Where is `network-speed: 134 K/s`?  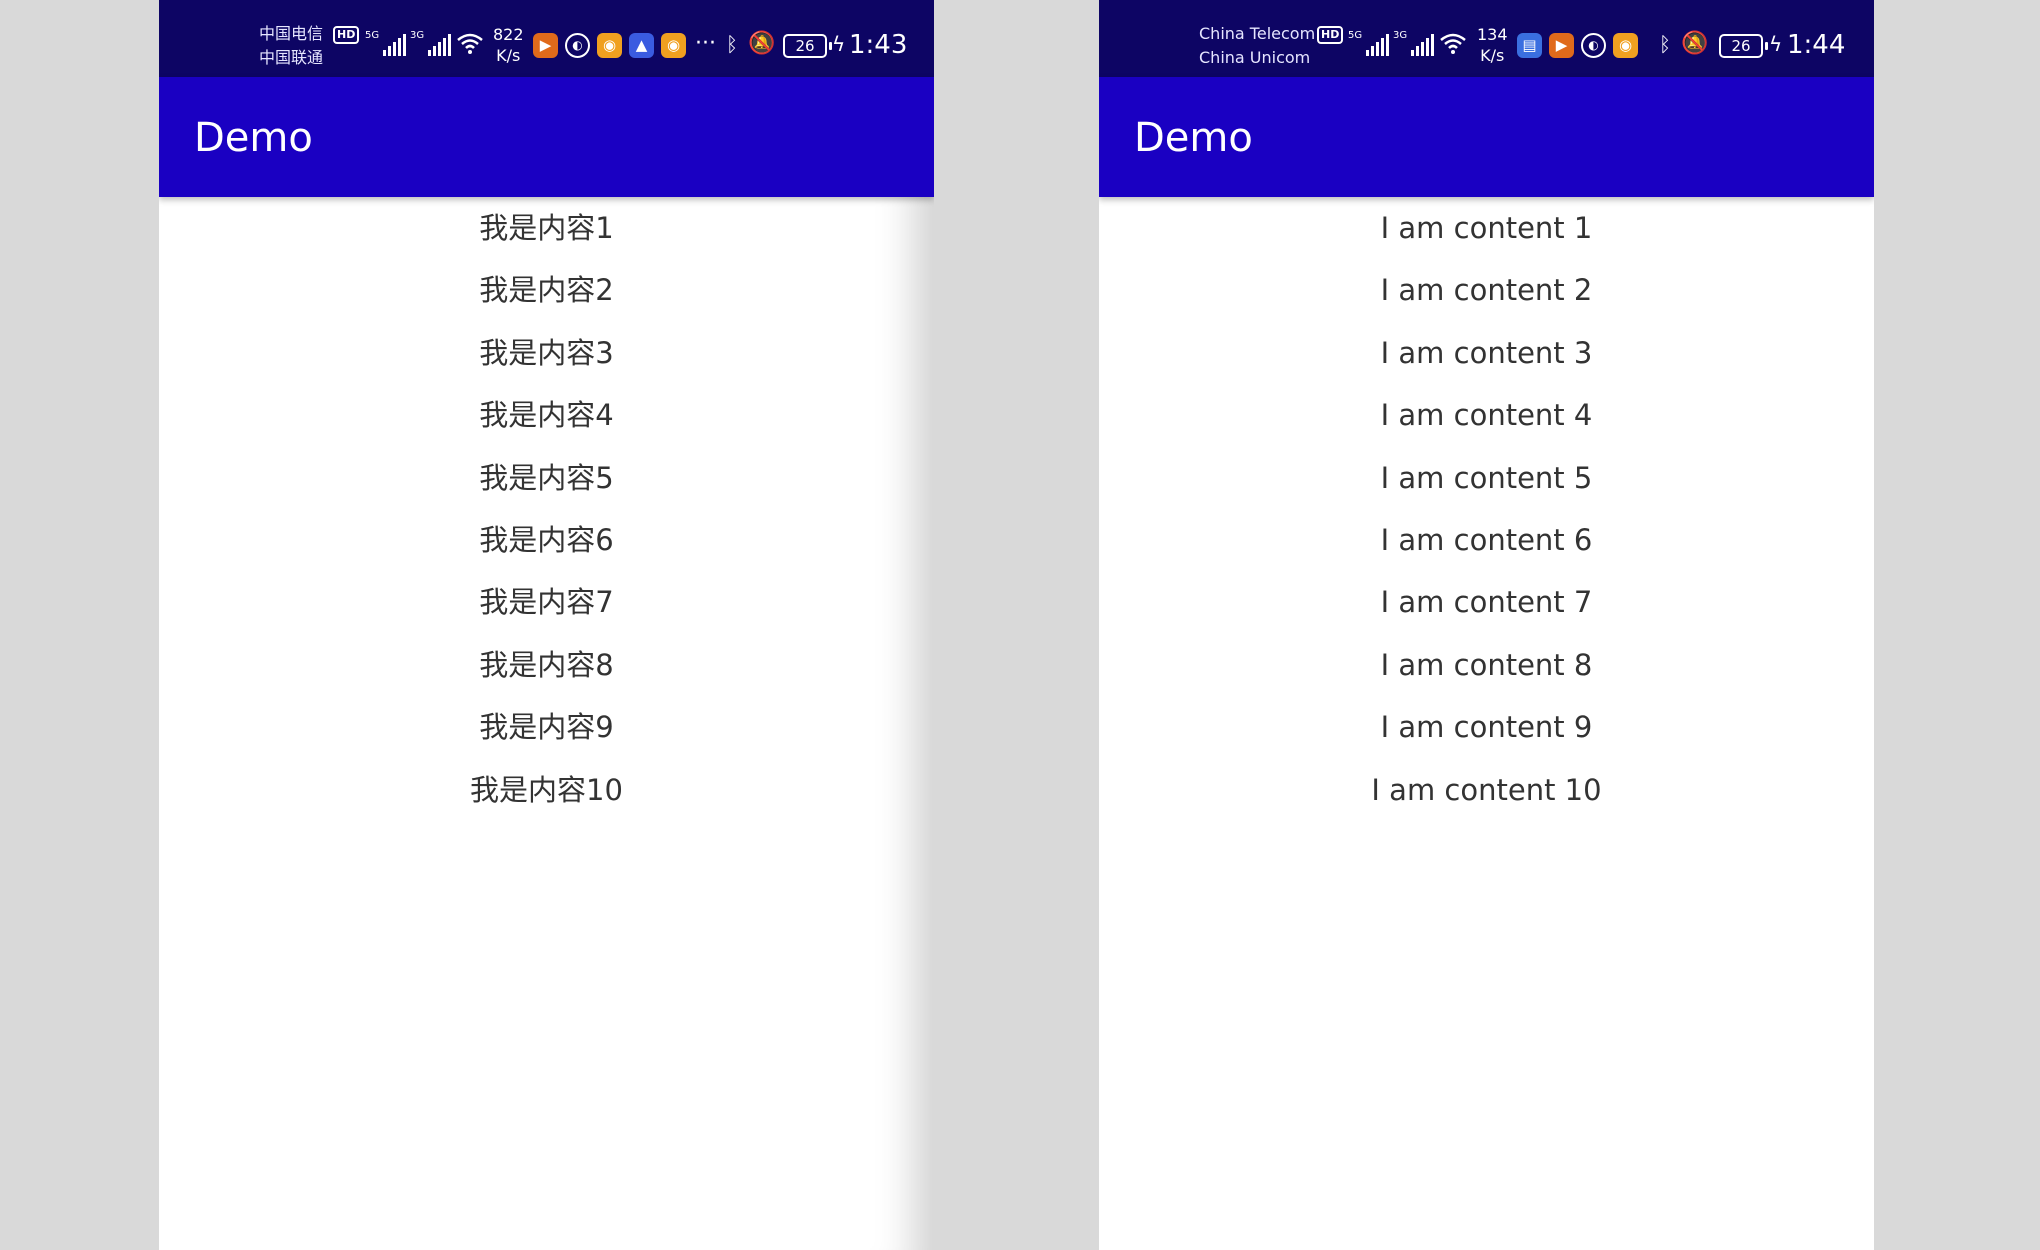
network-speed: 134 K/s is located at coordinates (1492, 45).